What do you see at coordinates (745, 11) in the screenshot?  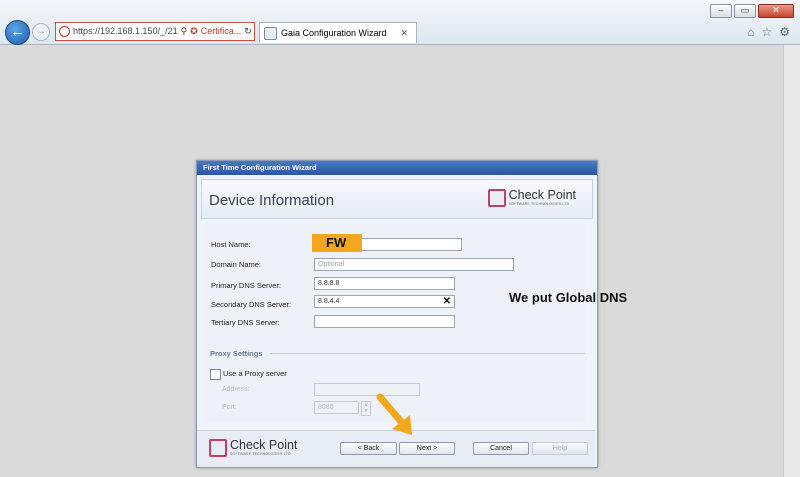 I see `maximize-button: ▭` at bounding box center [745, 11].